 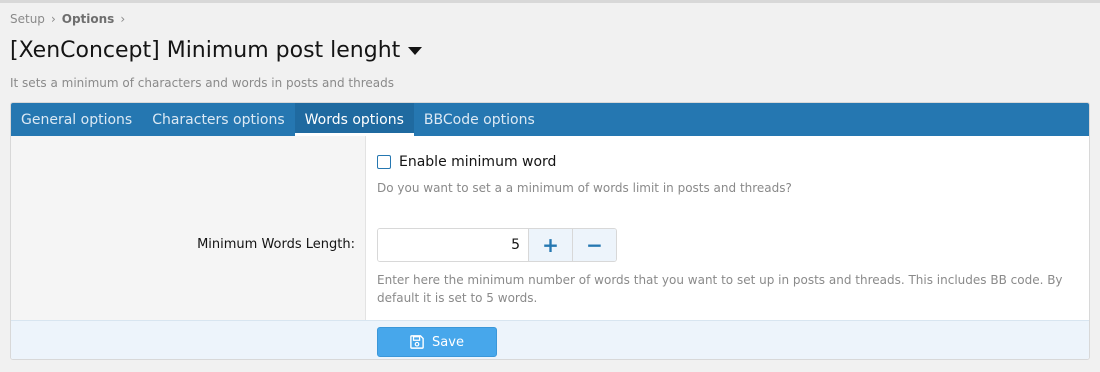 What do you see at coordinates (479, 119) in the screenshot?
I see `tab-bbcode-options: BBCode options` at bounding box center [479, 119].